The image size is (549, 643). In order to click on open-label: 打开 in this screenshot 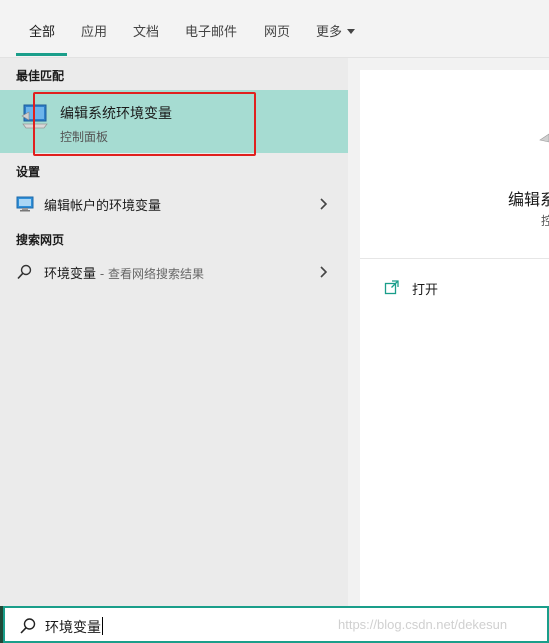, I will do `click(425, 290)`.